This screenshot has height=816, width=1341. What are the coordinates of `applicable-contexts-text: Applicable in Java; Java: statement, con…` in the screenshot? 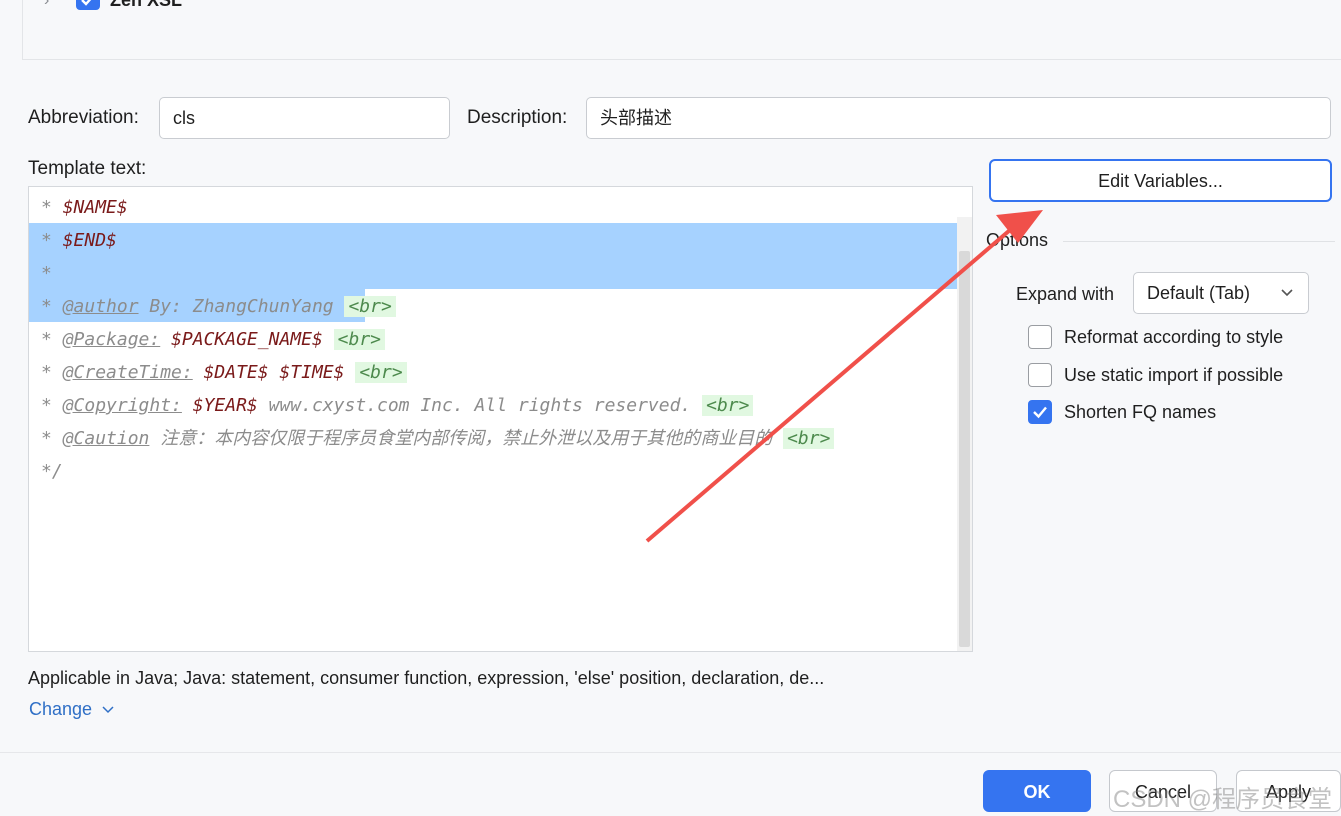 It's located at (426, 678).